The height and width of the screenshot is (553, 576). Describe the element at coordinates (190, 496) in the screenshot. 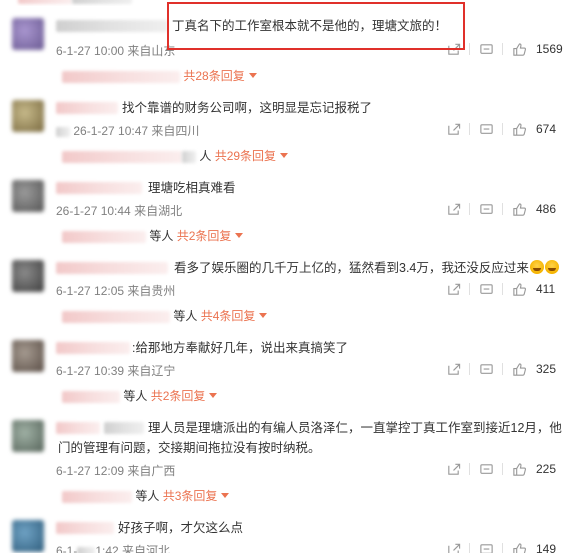

I see `reply-count-link: 共3条回复` at that location.